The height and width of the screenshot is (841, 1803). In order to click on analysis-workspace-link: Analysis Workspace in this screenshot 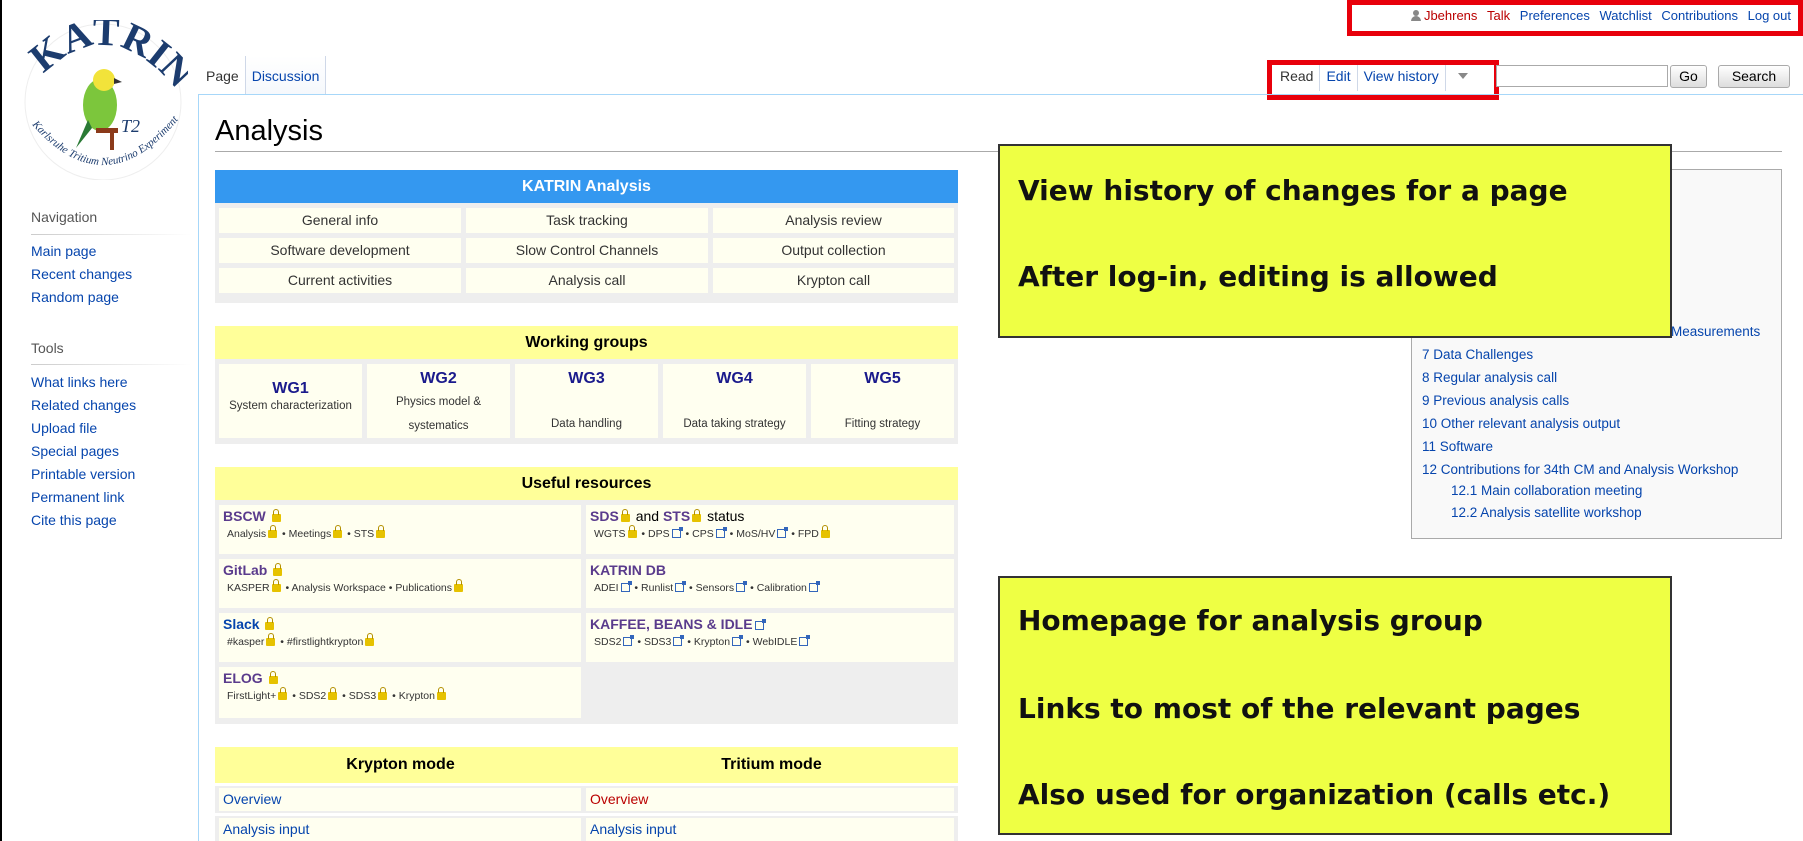, I will do `click(339, 588)`.